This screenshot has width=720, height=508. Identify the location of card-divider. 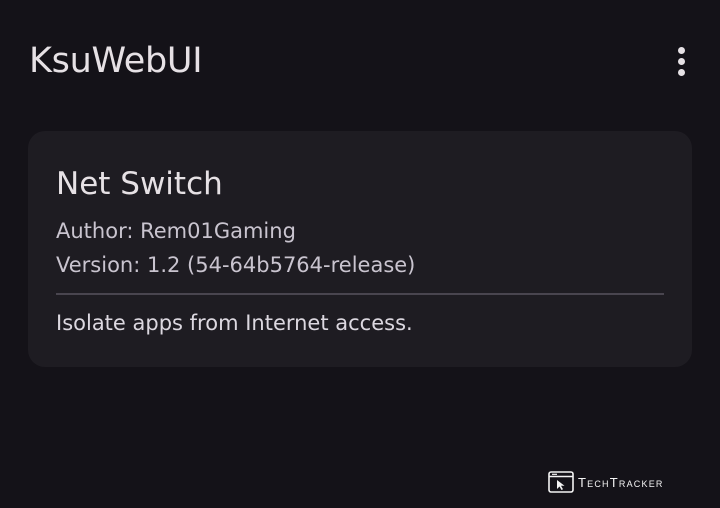
(360, 294).